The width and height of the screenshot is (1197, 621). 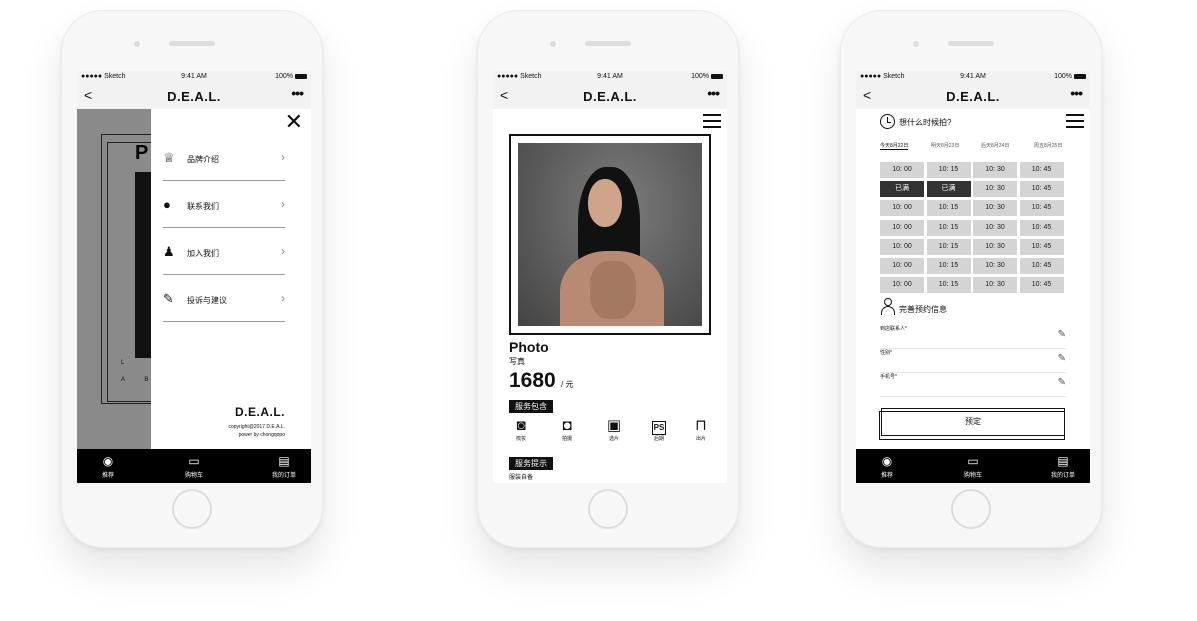 What do you see at coordinates (659, 429) in the screenshot?
I see `service-retouch: PS 后期` at bounding box center [659, 429].